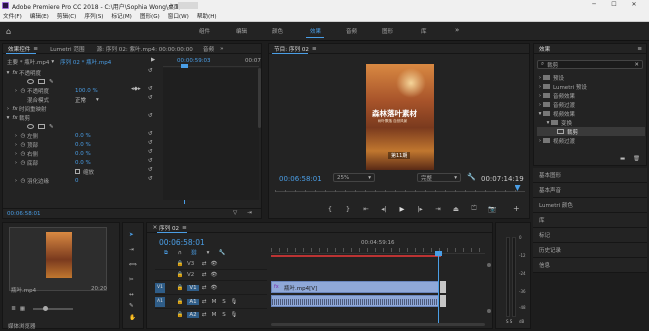  What do you see at coordinates (443, 287) in the screenshot?
I see `video-clip-tail` at bounding box center [443, 287].